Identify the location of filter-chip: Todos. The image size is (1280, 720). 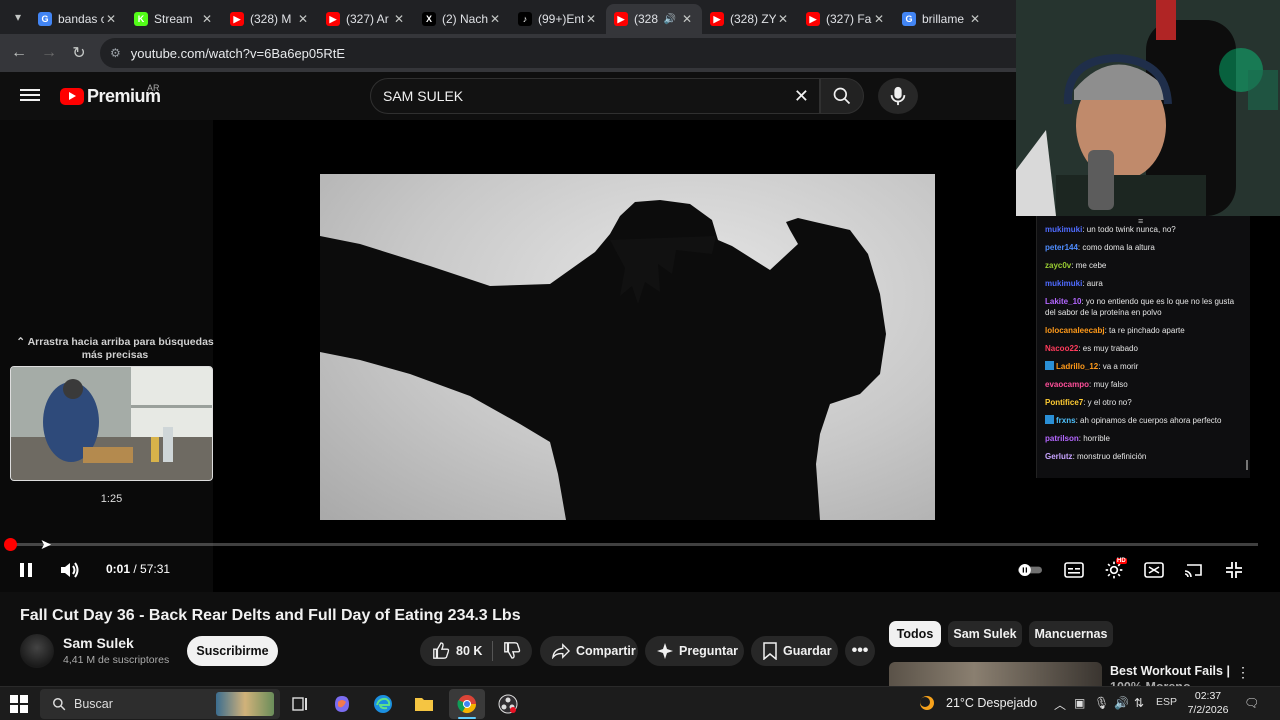
(915, 634).